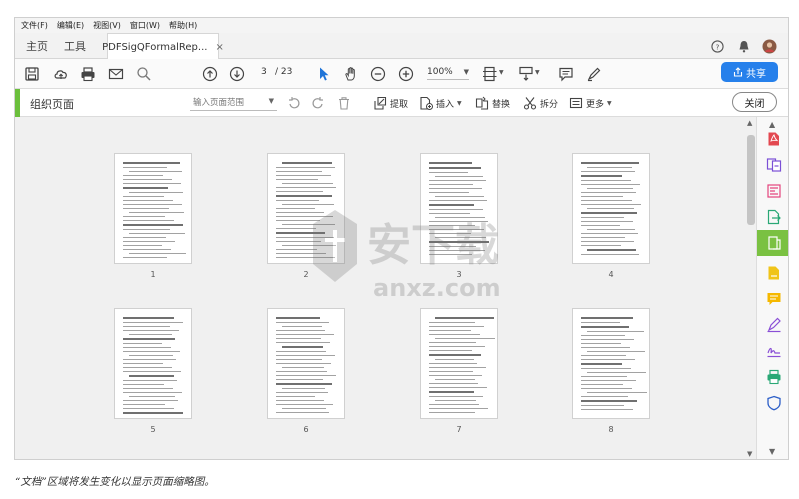 The width and height of the screenshot is (799, 499). What do you see at coordinates (318, 103) in the screenshot?
I see `rotate-right-icon` at bounding box center [318, 103].